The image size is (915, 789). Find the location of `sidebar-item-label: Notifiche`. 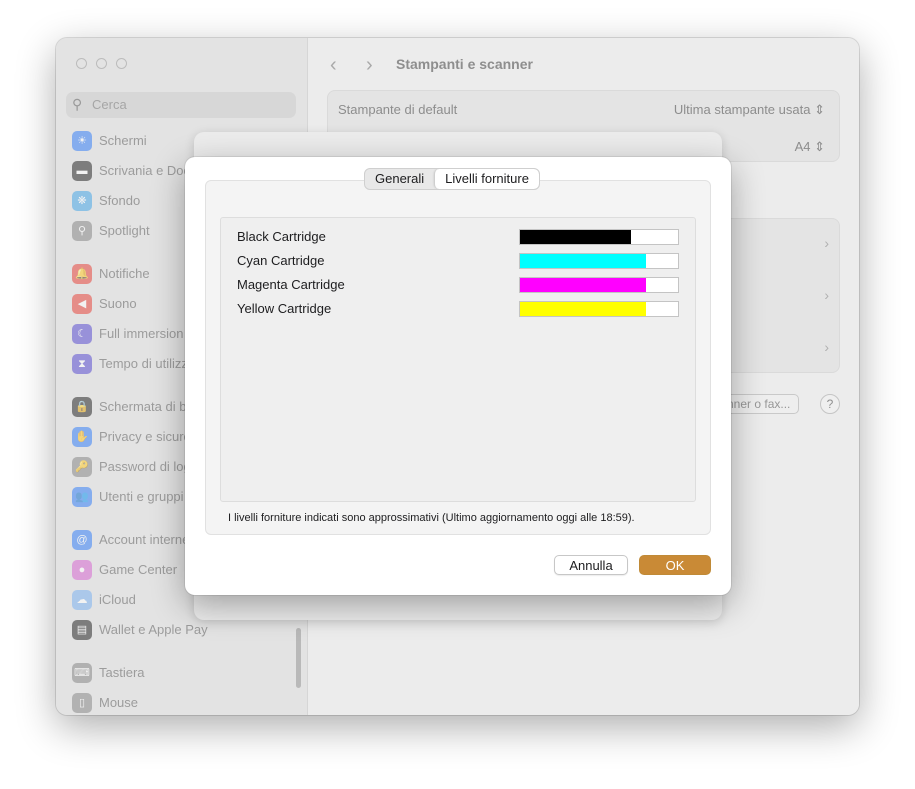

sidebar-item-label: Notifiche is located at coordinates (124, 273).